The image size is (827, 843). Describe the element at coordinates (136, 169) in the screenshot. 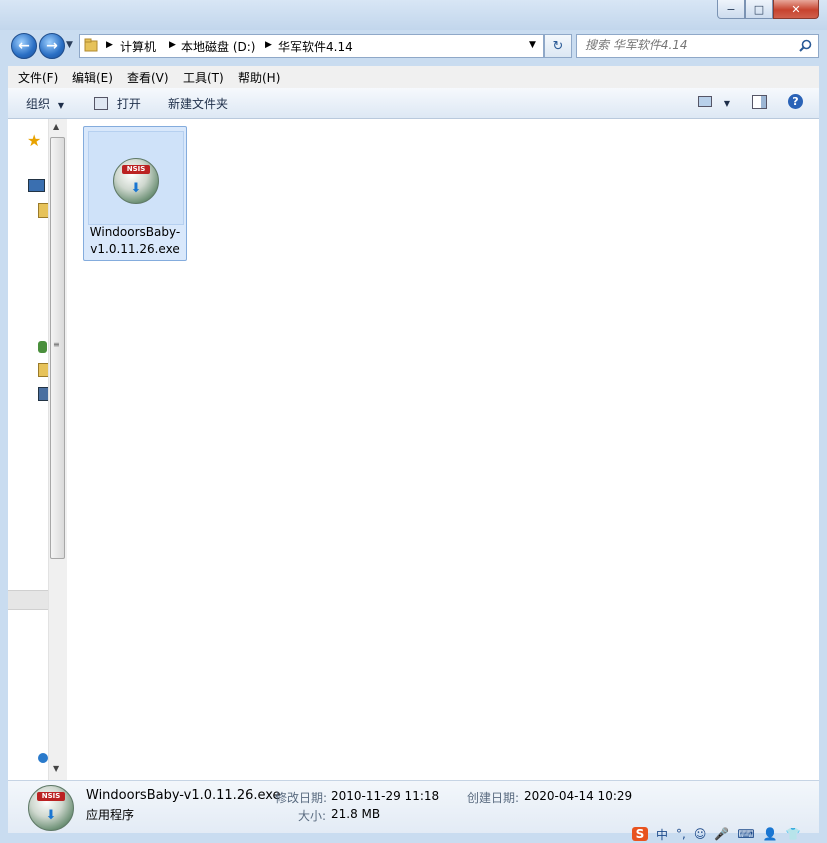

I see `installer-icon-label: NSIS` at that location.